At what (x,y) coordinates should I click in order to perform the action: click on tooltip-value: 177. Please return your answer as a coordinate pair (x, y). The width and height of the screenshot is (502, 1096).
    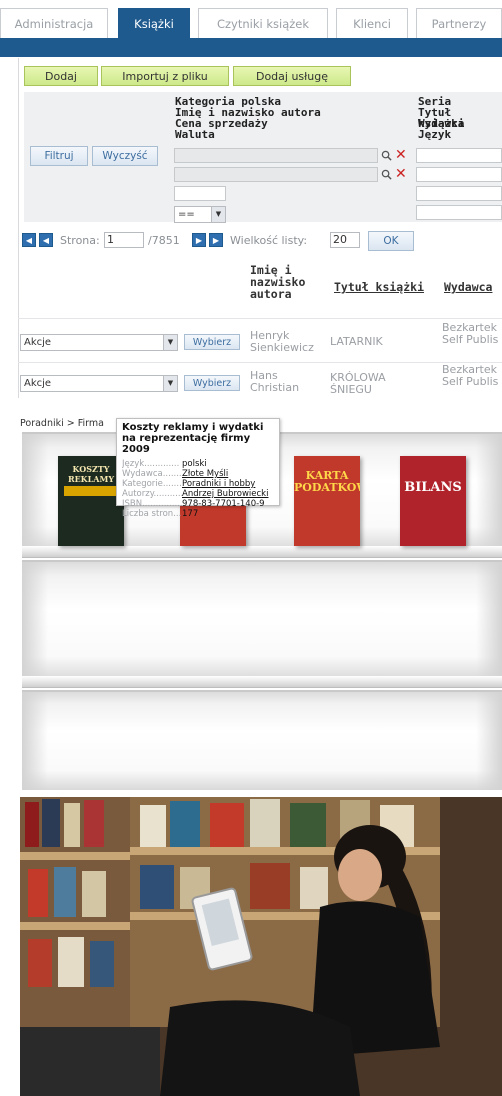
    Looking at the image, I should click on (190, 514).